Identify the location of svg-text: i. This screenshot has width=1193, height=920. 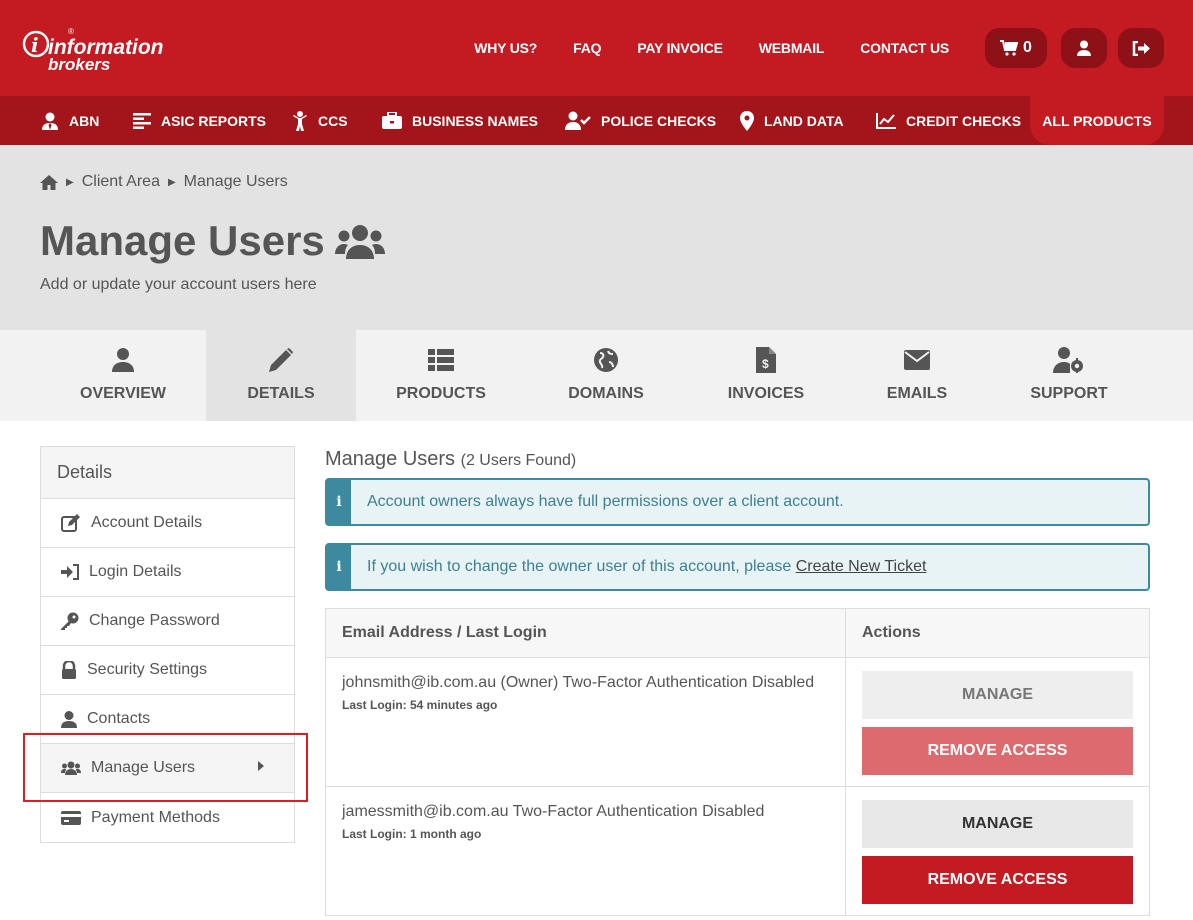
(35, 45).